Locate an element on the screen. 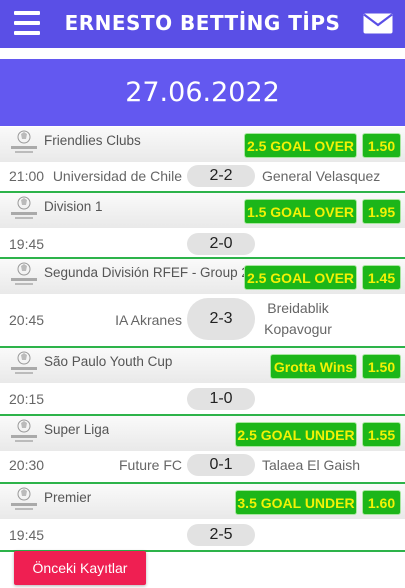  top-app-bar: ERNESTO BETTİNG TİPS is located at coordinates (202, 24).